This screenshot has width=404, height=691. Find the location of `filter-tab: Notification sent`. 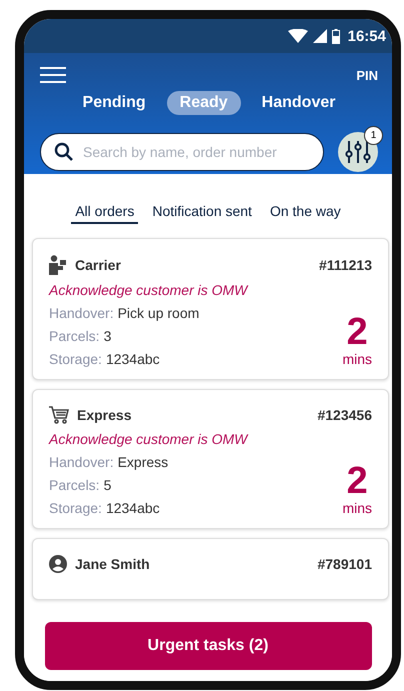

filter-tab: Notification sent is located at coordinates (202, 213).